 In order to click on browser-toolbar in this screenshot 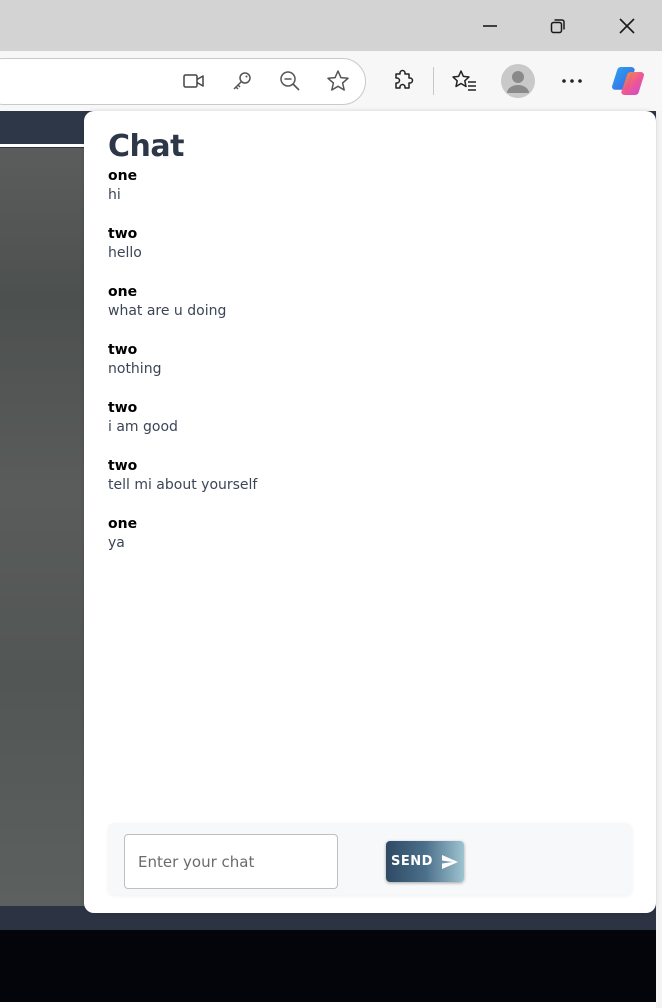, I will do `click(331, 81)`.